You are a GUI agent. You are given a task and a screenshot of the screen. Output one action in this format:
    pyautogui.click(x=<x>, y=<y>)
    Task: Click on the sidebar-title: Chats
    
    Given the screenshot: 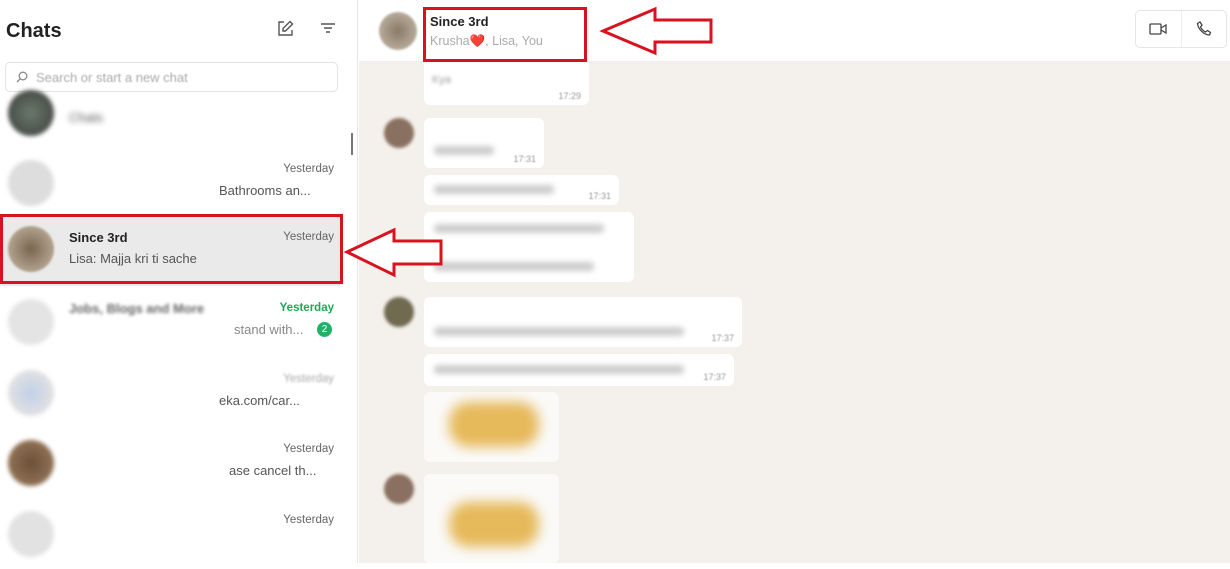 What is the action you would take?
    pyautogui.click(x=34, y=31)
    